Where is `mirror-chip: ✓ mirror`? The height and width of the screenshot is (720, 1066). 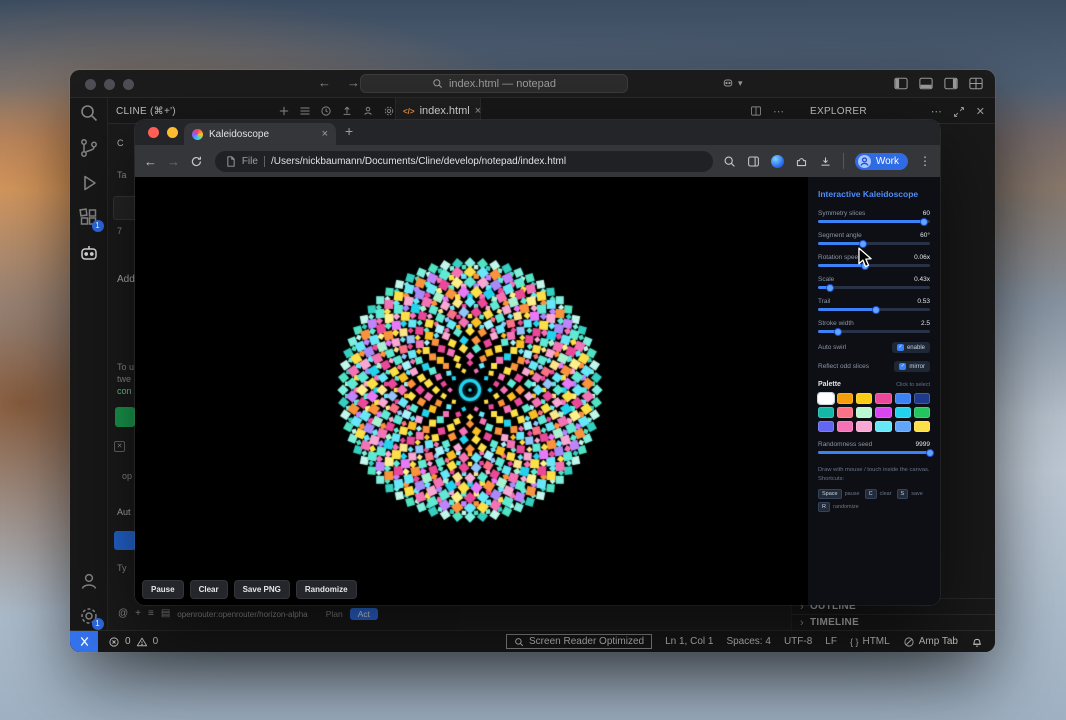
mirror-chip: ✓ mirror is located at coordinates (912, 366).